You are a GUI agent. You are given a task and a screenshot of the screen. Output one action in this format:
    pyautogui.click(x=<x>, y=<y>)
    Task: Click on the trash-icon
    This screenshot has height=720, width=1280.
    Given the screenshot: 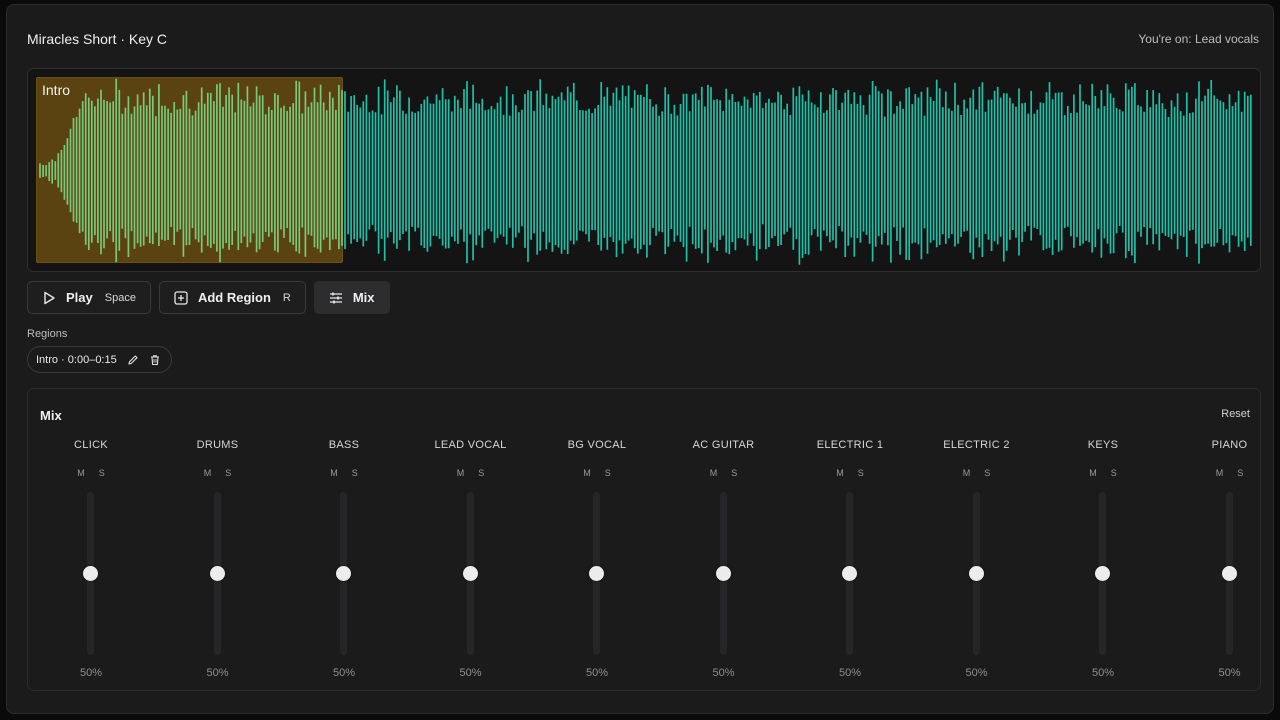 What is the action you would take?
    pyautogui.click(x=155, y=360)
    